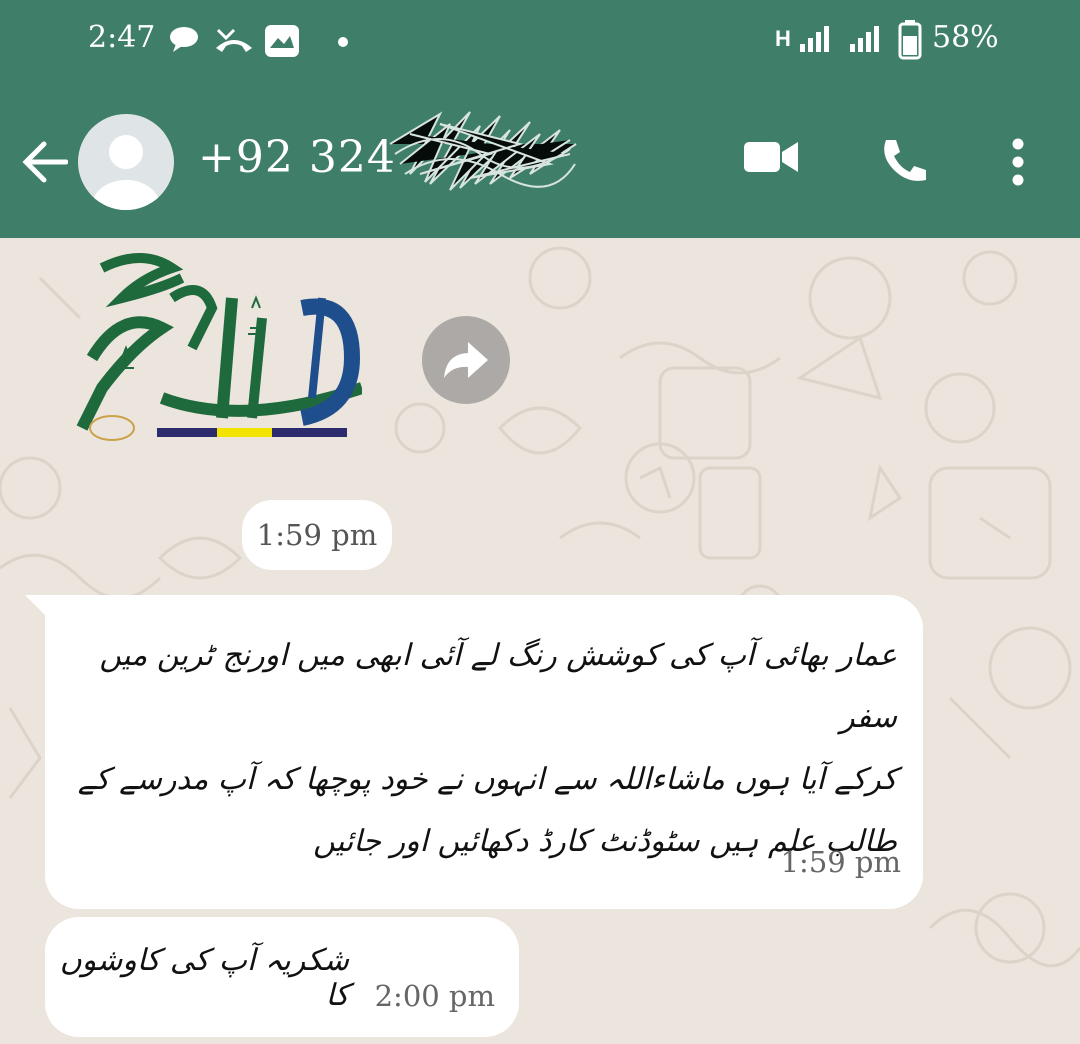 The image size is (1080, 1044). What do you see at coordinates (1018, 164) in the screenshot?
I see `more-vert-icon` at bounding box center [1018, 164].